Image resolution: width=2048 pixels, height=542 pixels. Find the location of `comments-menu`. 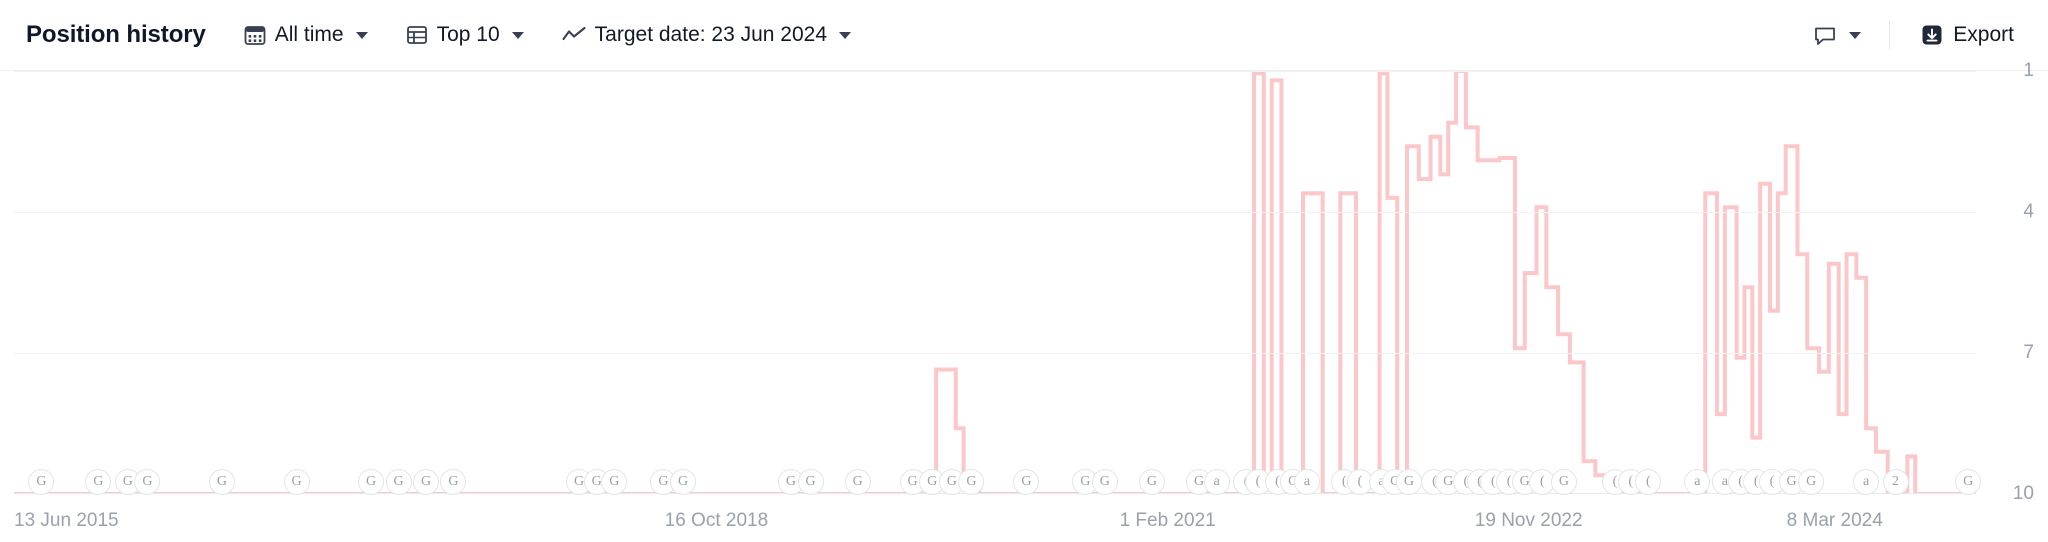

comments-menu is located at coordinates (1837, 35).